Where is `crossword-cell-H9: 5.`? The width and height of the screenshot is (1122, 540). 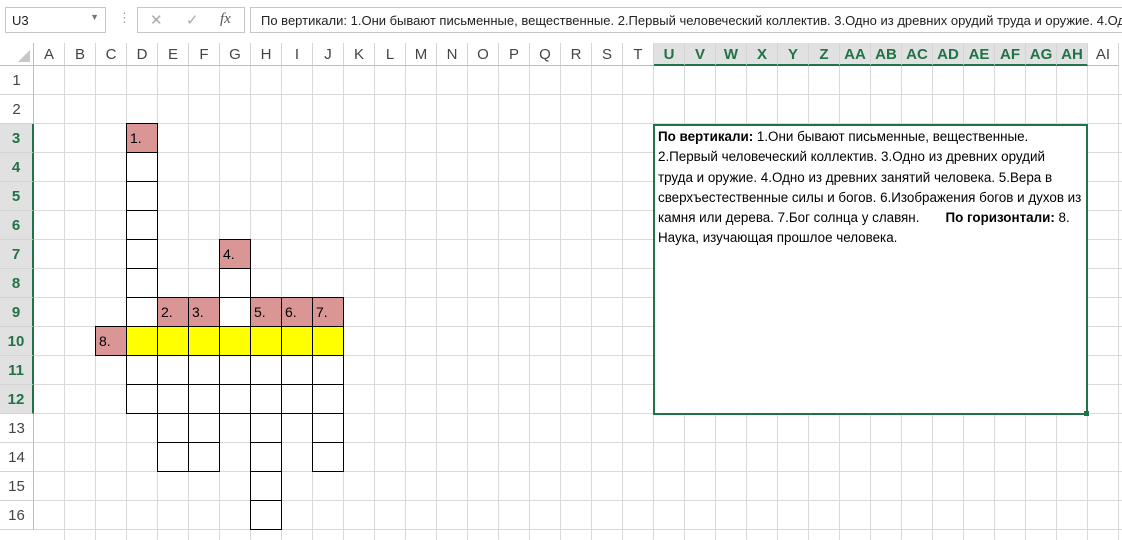 crossword-cell-H9: 5. is located at coordinates (266, 312).